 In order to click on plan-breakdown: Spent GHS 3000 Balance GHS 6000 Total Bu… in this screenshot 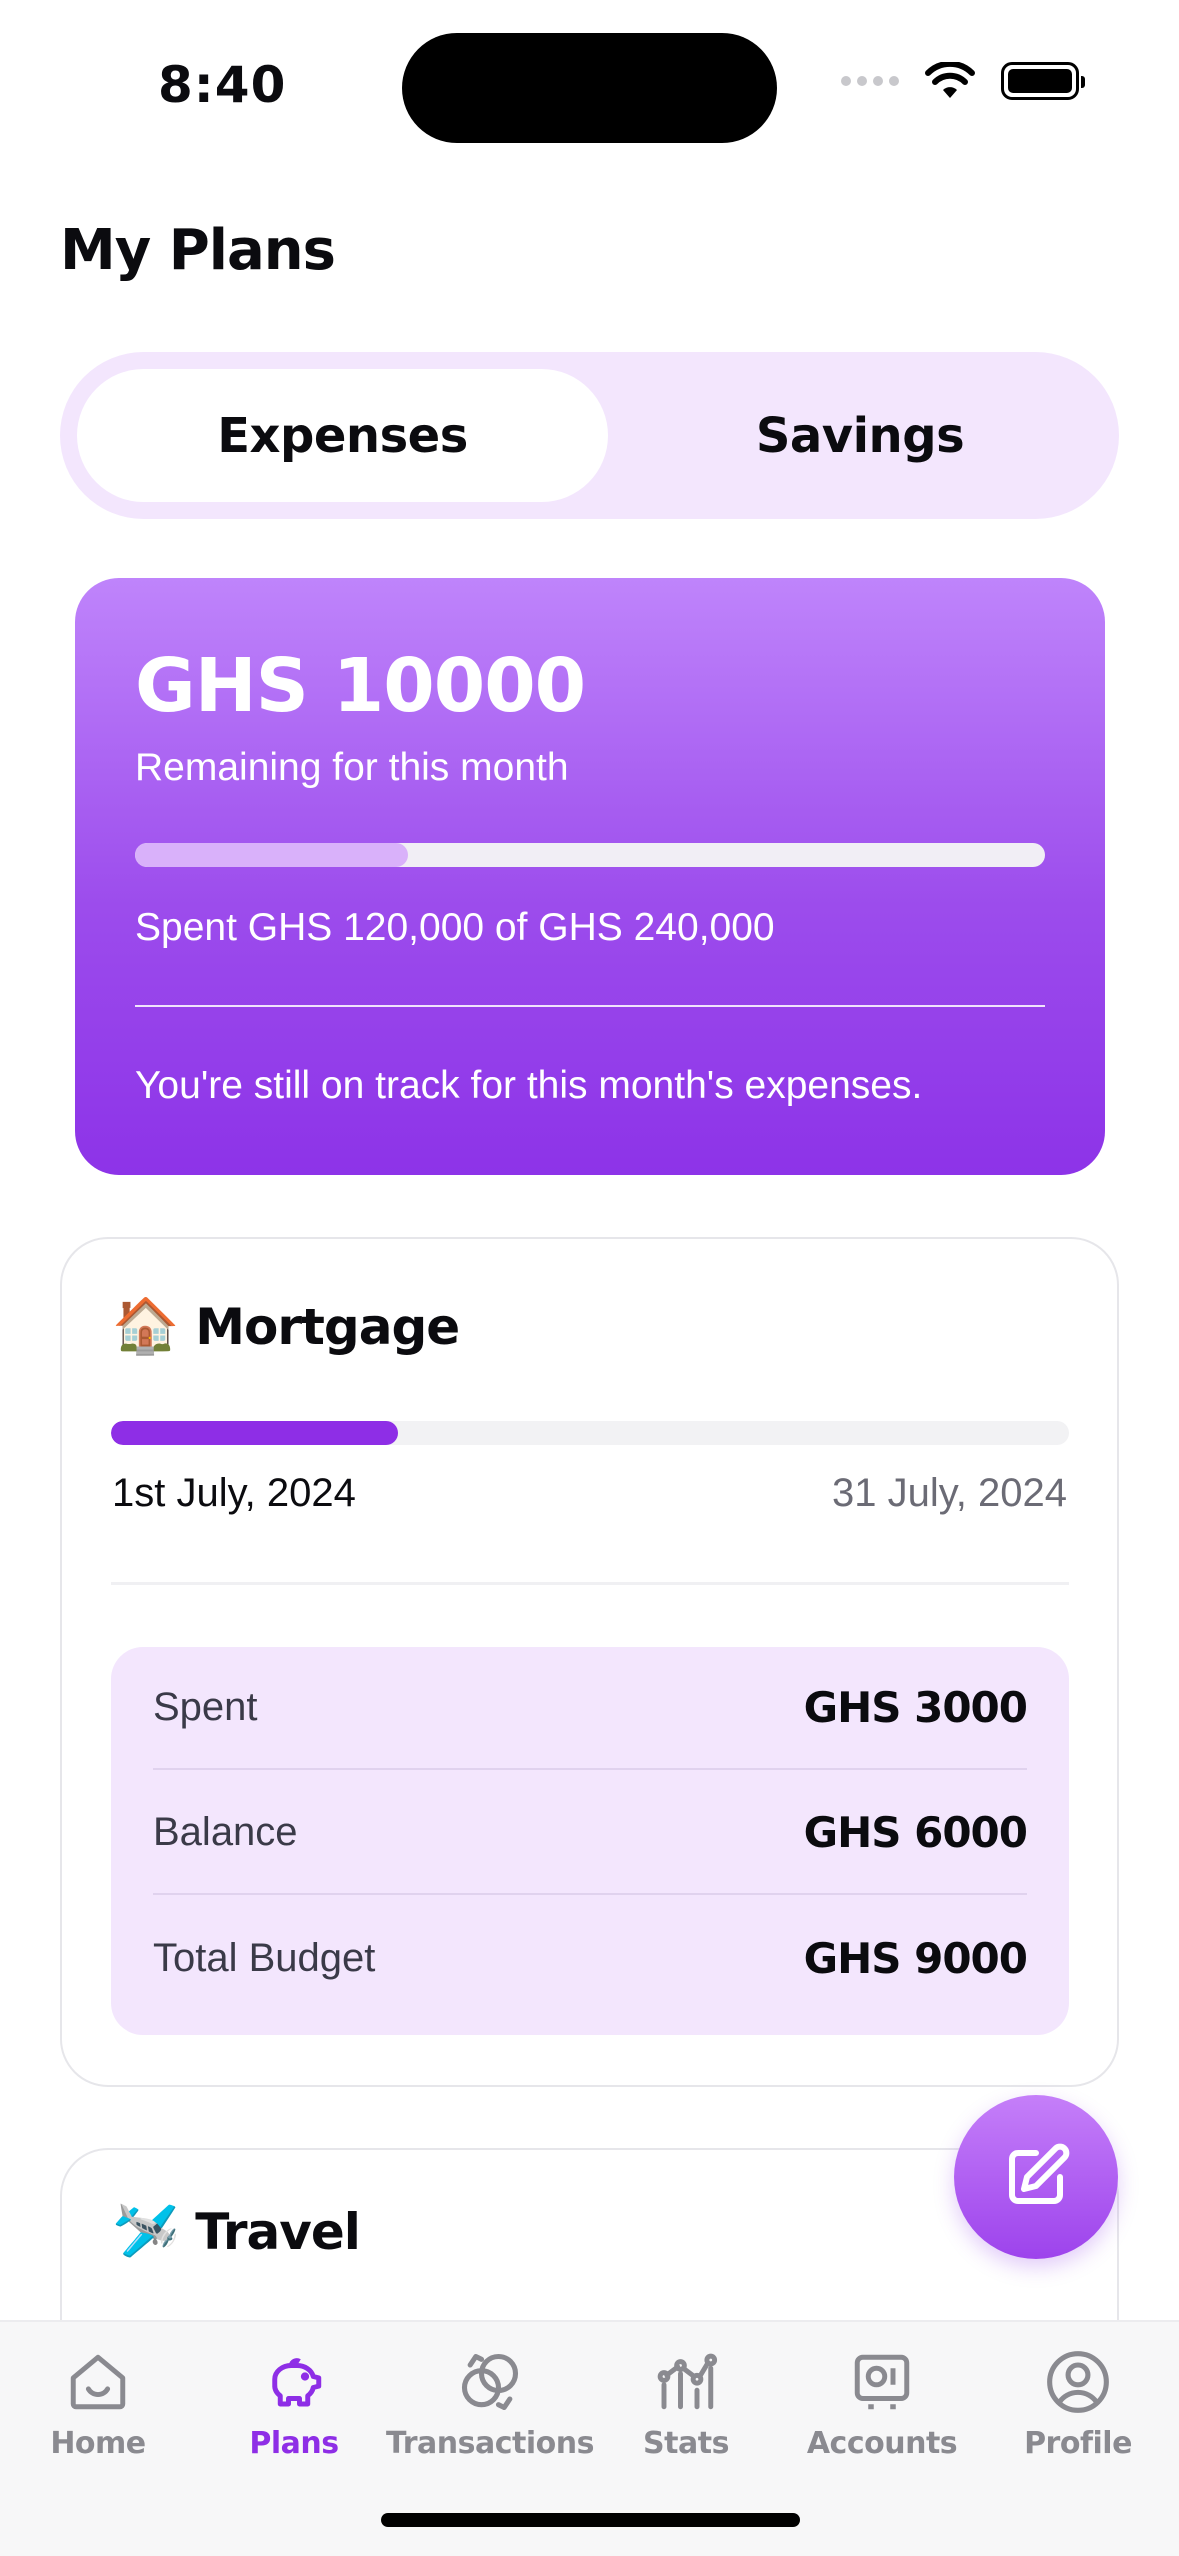, I will do `click(590, 1841)`.